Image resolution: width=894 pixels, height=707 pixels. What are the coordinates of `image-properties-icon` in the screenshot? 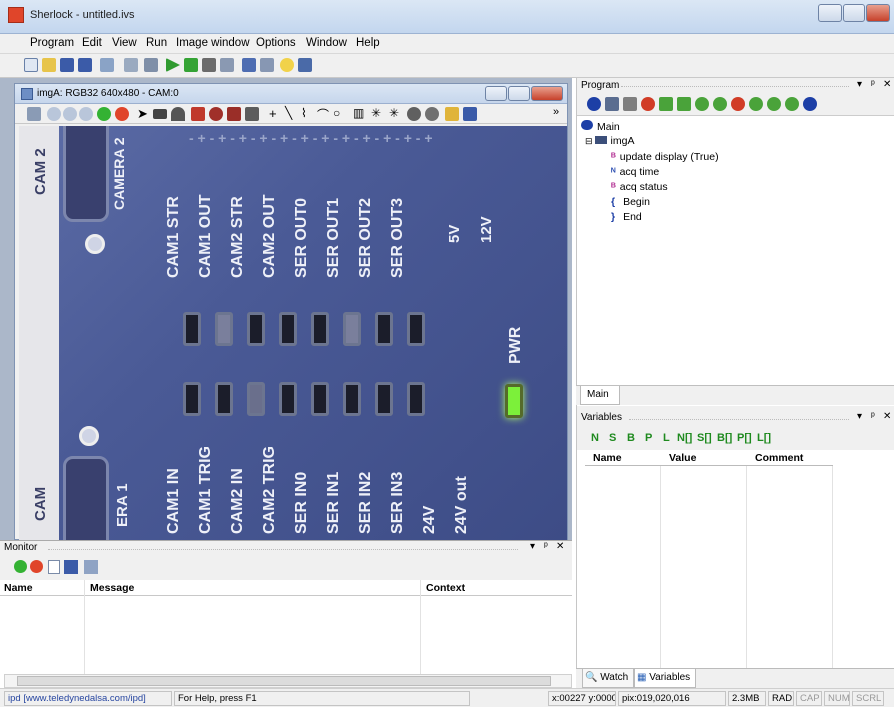 It's located at (34, 114).